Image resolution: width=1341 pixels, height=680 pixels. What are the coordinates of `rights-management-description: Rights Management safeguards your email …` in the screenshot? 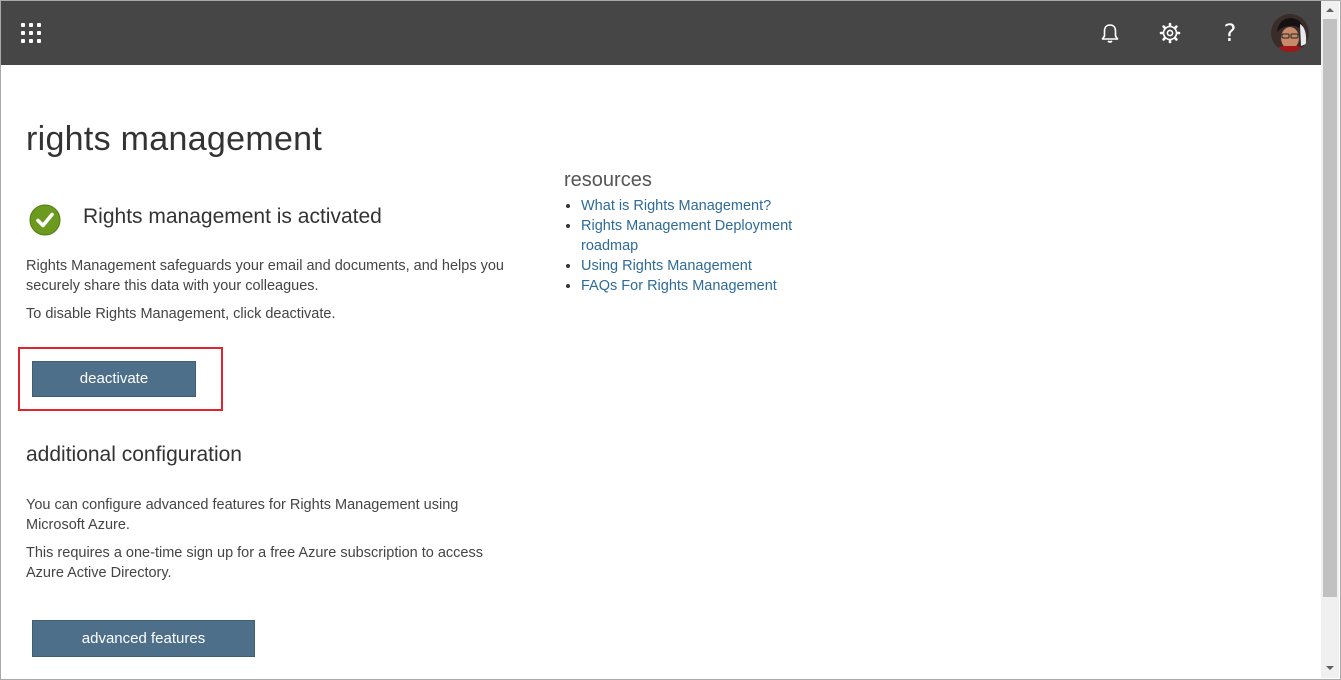 It's located at (265, 276).